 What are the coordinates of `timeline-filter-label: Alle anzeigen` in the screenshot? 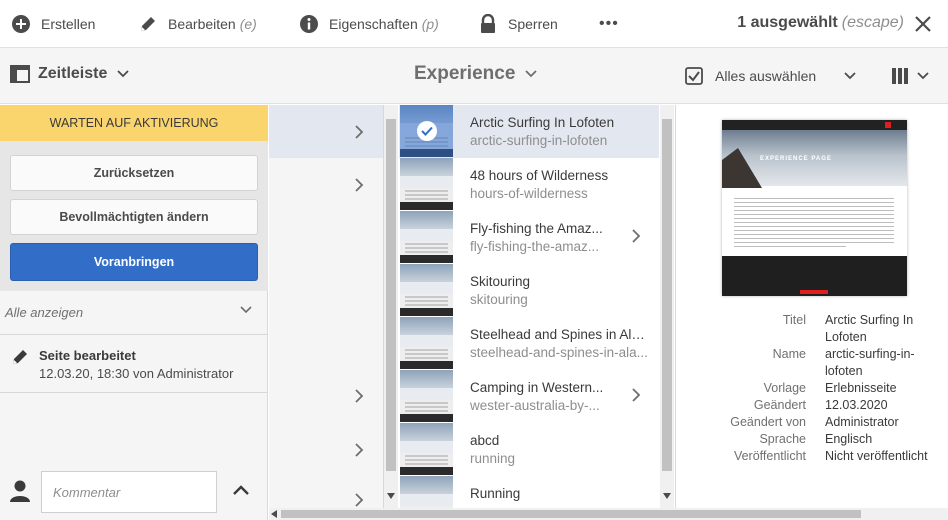 It's located at (44, 312).